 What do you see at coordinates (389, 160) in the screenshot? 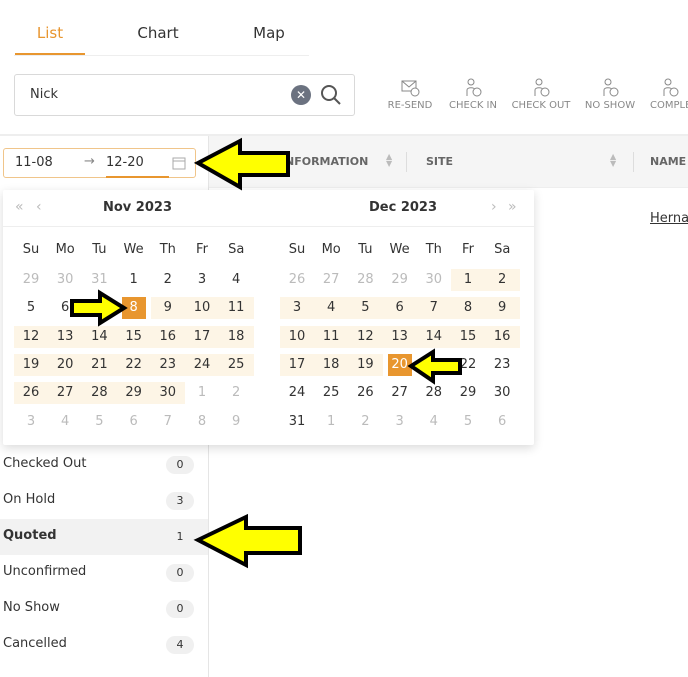
I see `sort-icon: ▲ ▼` at bounding box center [389, 160].